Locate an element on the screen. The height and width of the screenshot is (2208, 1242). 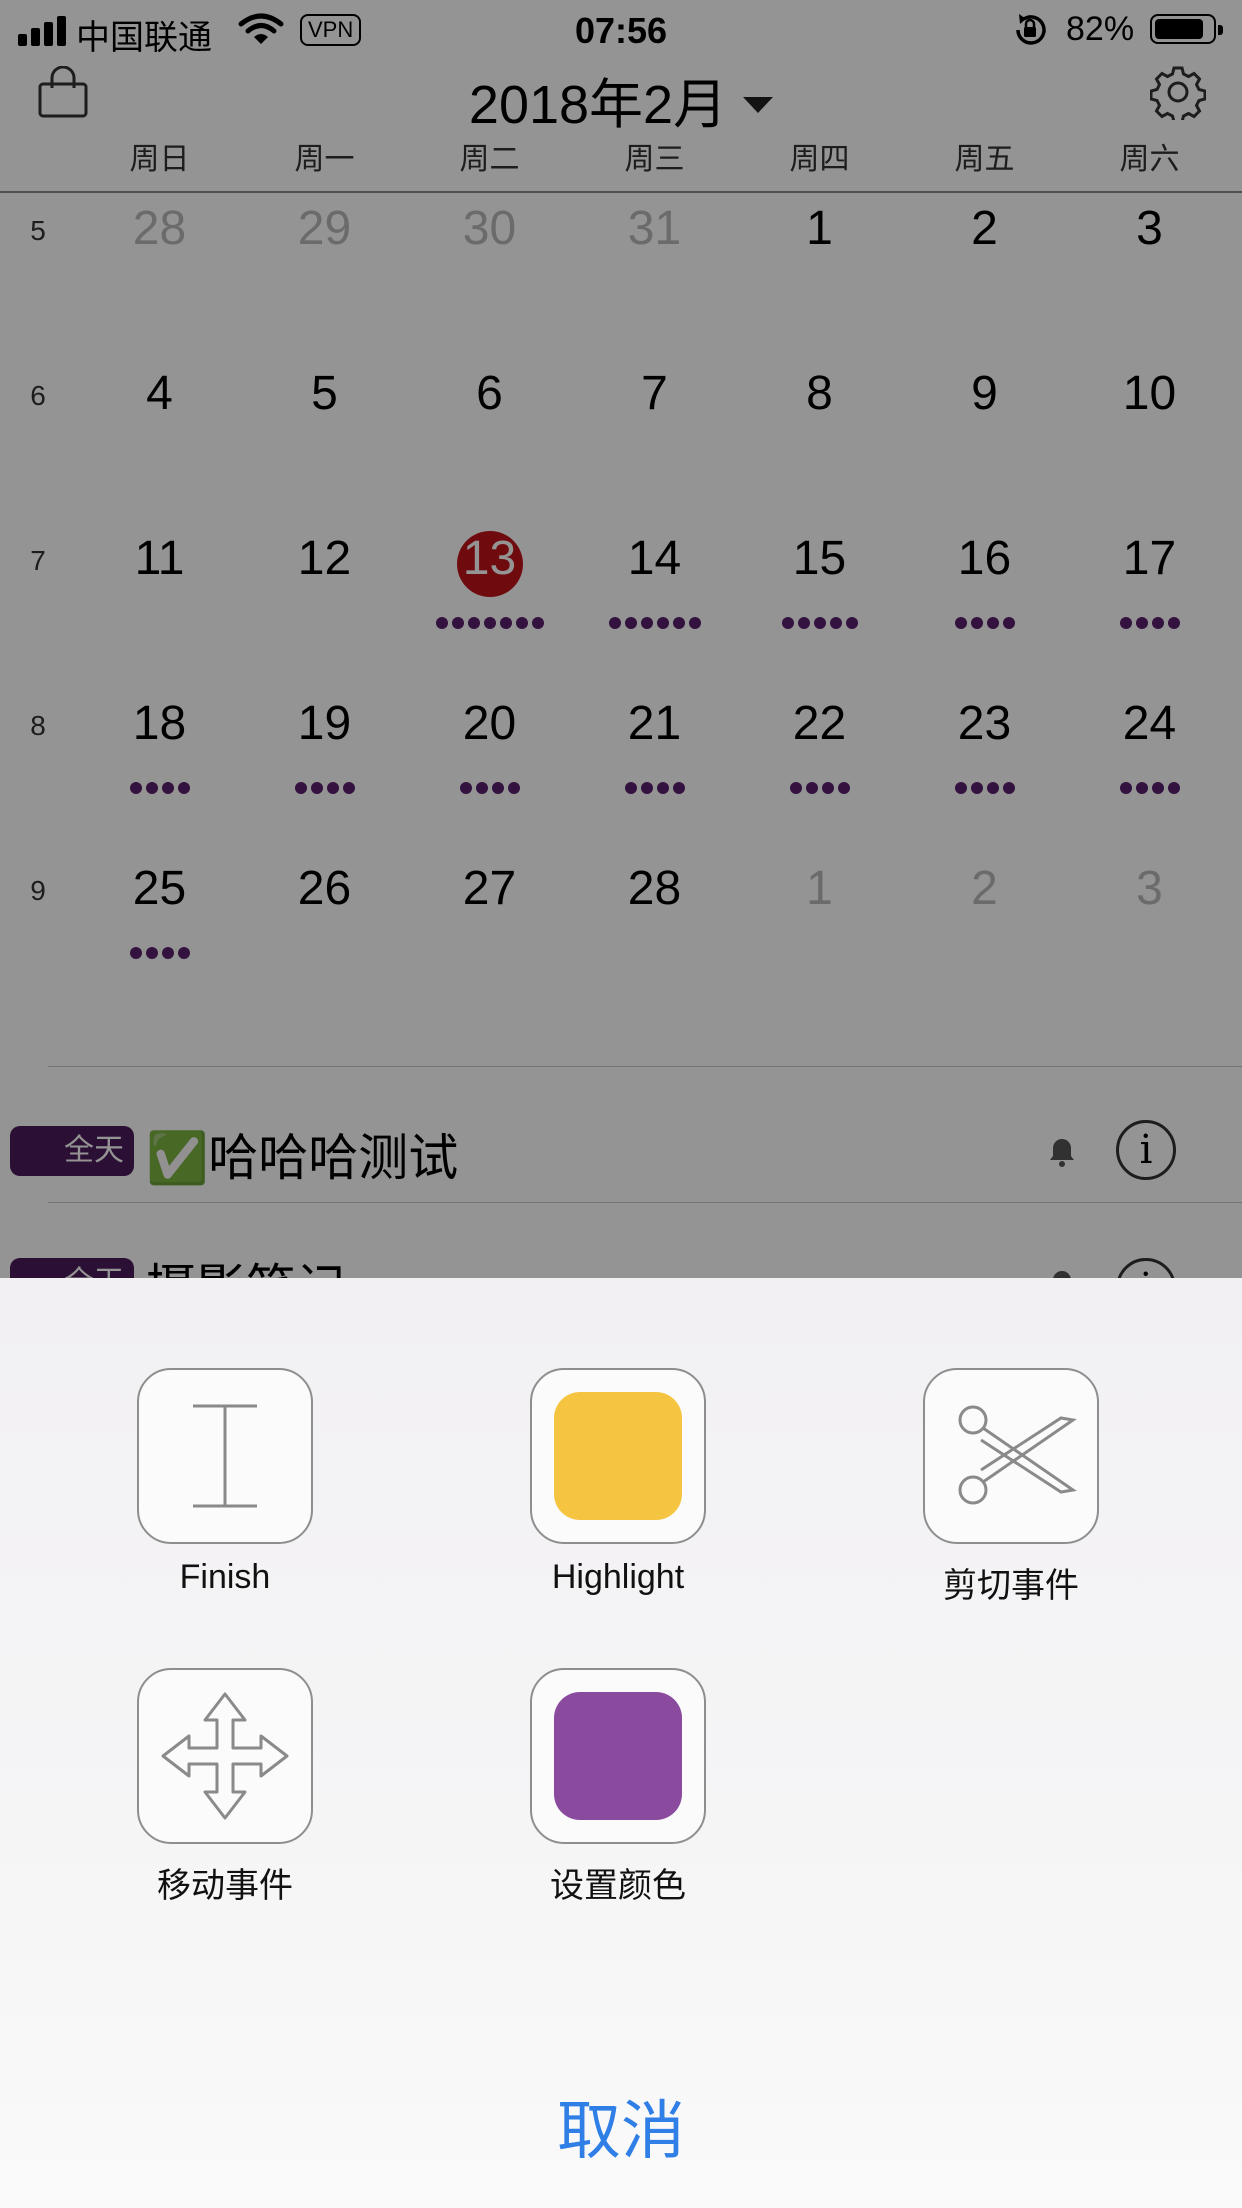
text-cursor-icon is located at coordinates (225, 1456).